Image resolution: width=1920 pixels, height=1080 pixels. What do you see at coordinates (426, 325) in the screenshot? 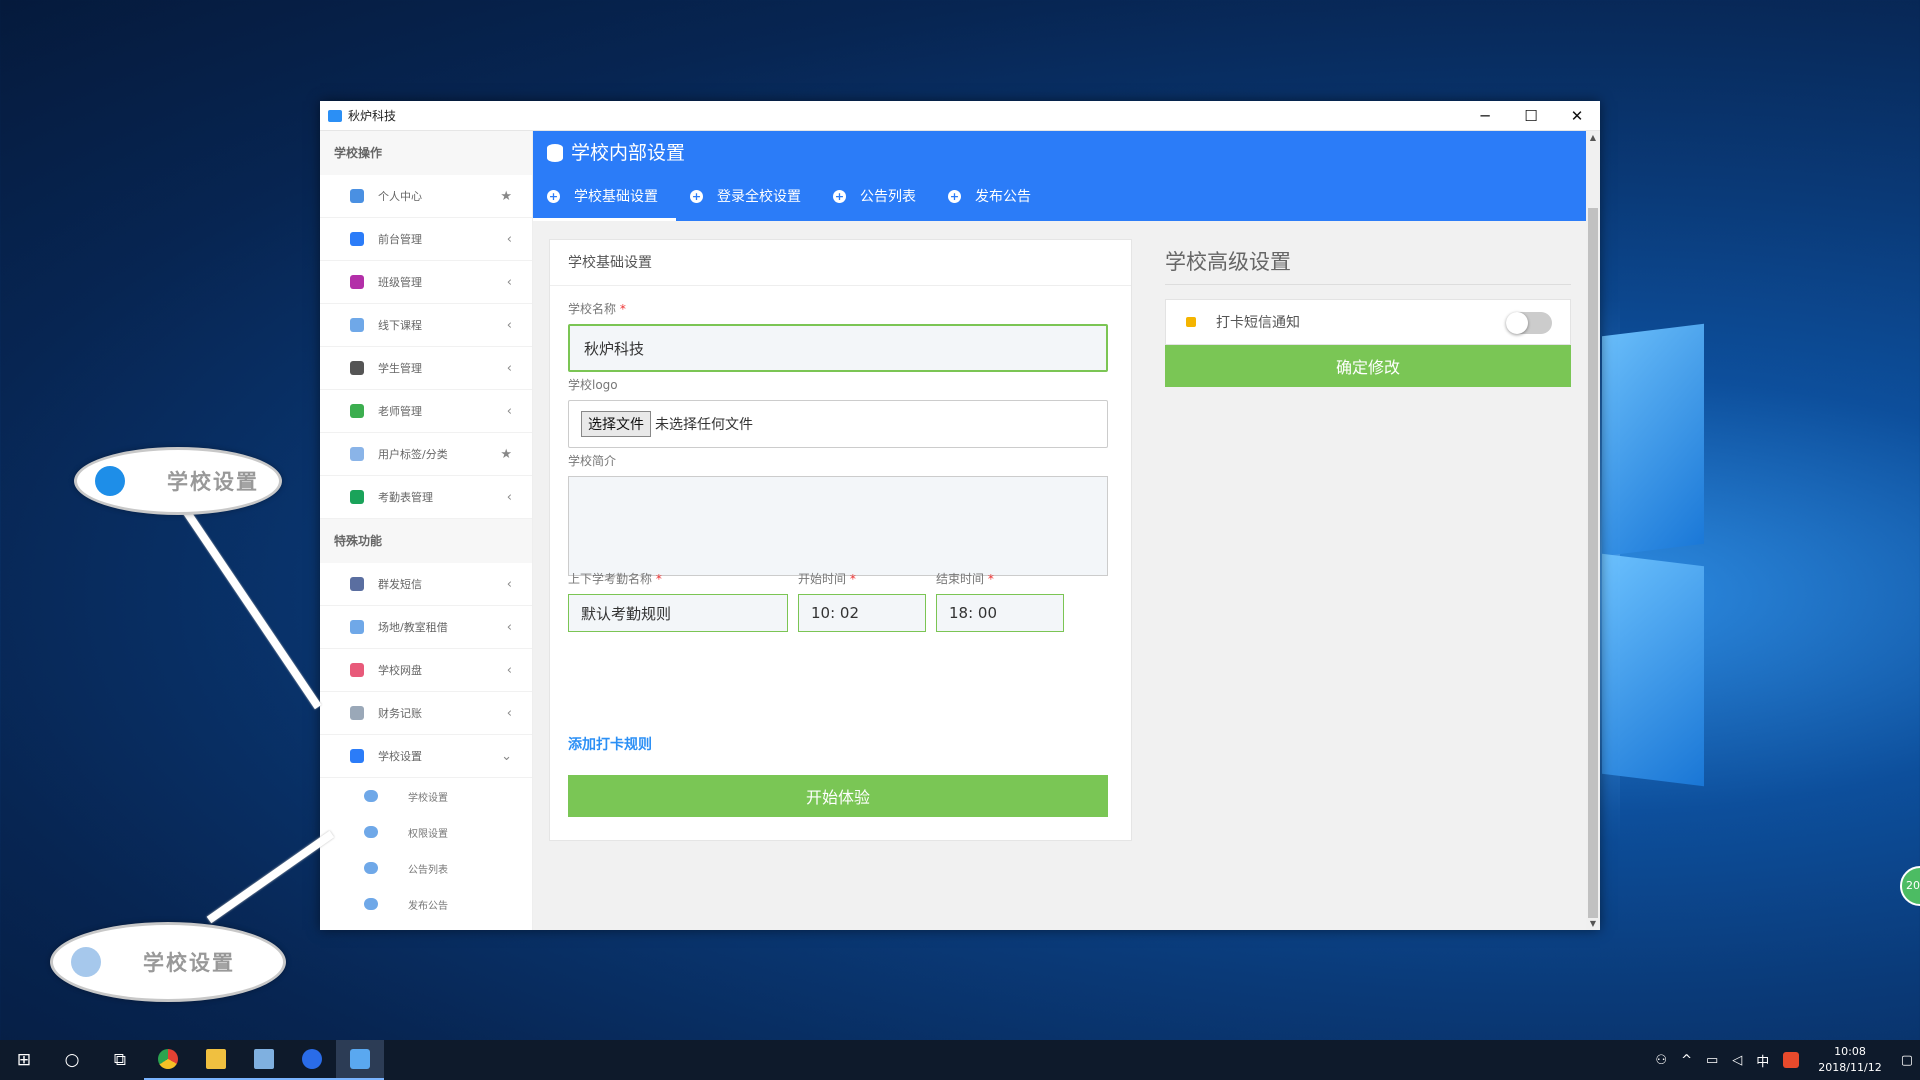
I see `sidebar-item-items-3: 线下课程 ‹` at bounding box center [426, 325].